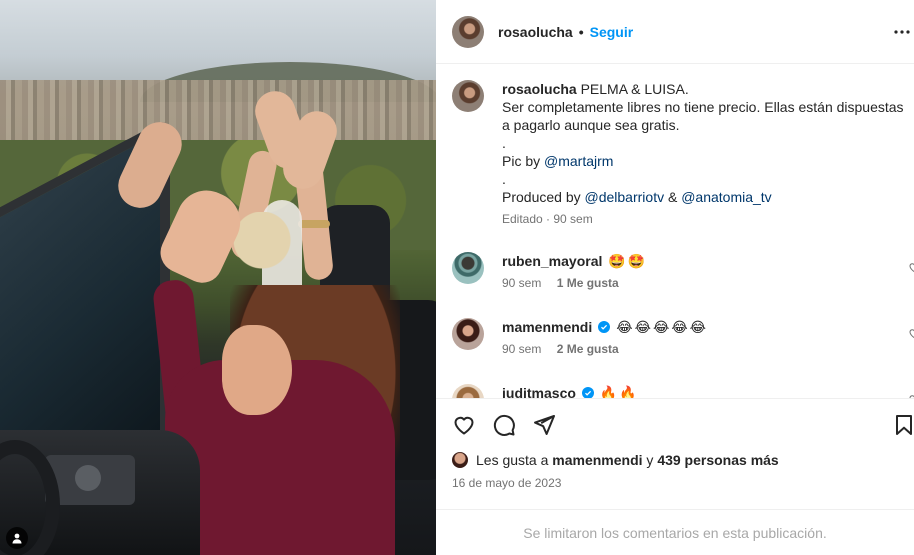  I want to click on comment-text: 🤩🤩, so click(628, 261).